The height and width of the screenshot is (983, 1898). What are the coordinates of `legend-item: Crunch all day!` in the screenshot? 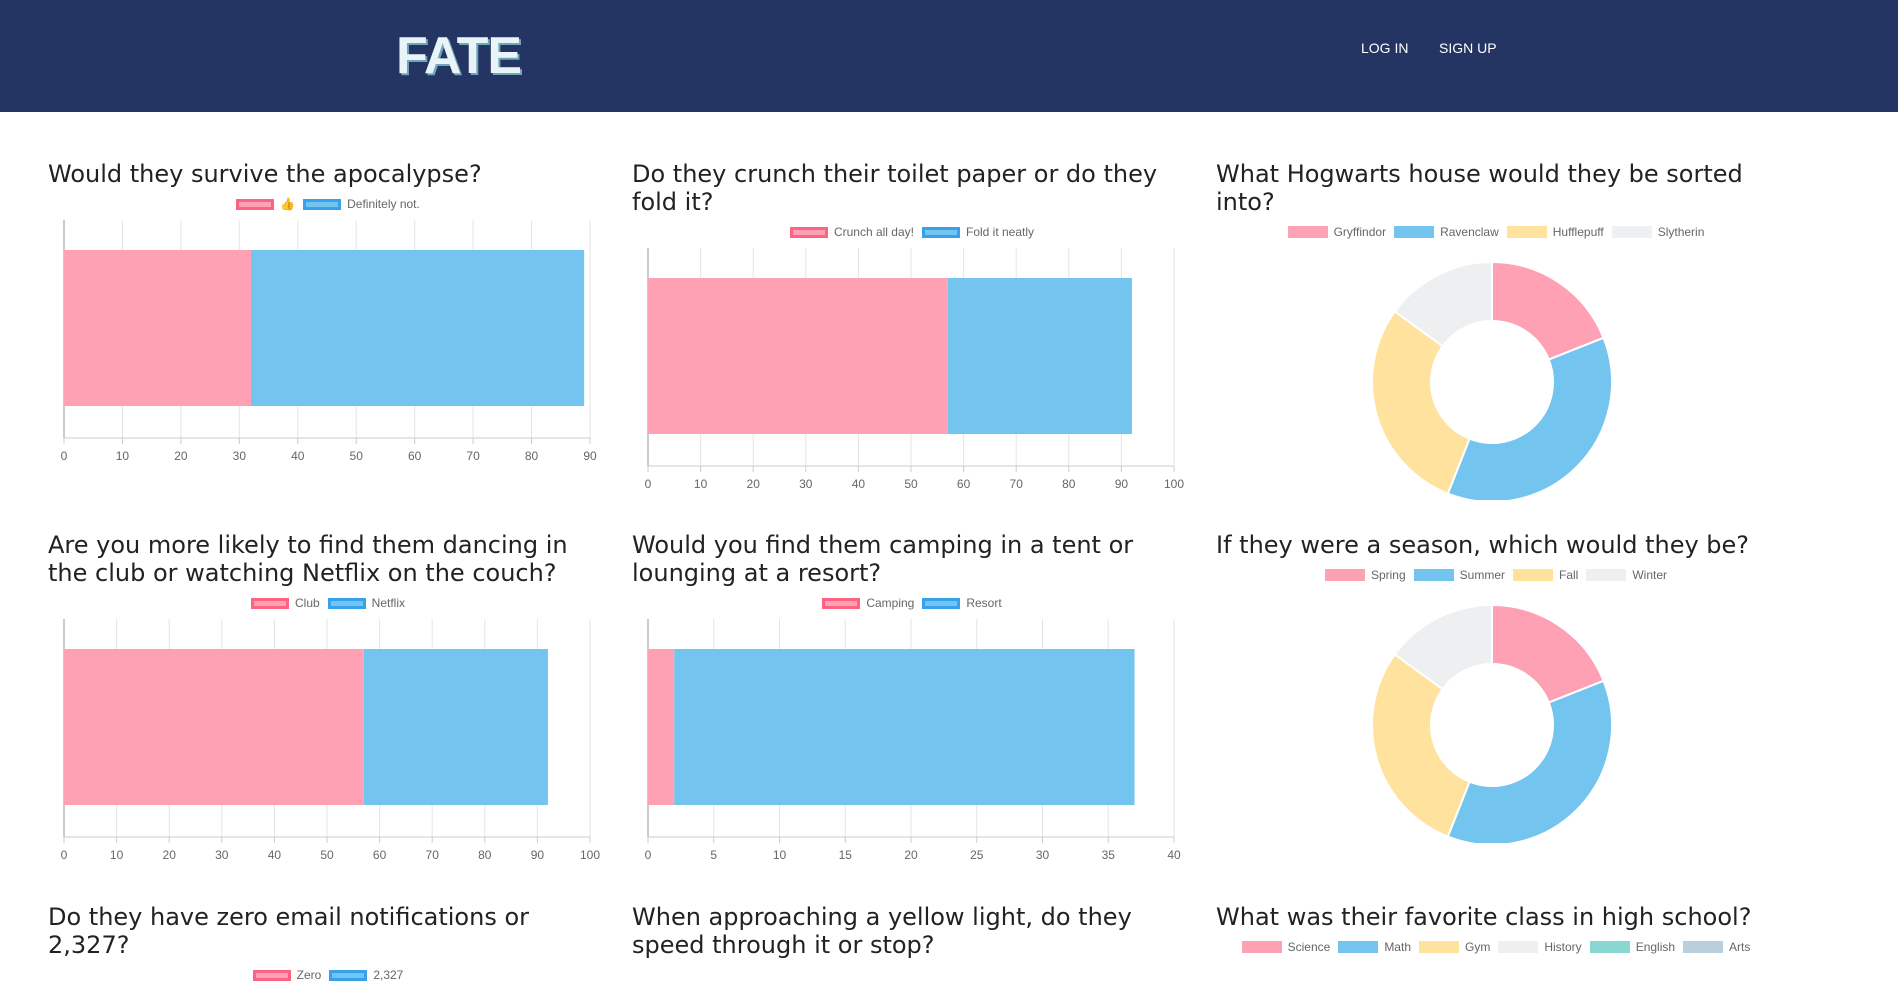 It's located at (851, 232).